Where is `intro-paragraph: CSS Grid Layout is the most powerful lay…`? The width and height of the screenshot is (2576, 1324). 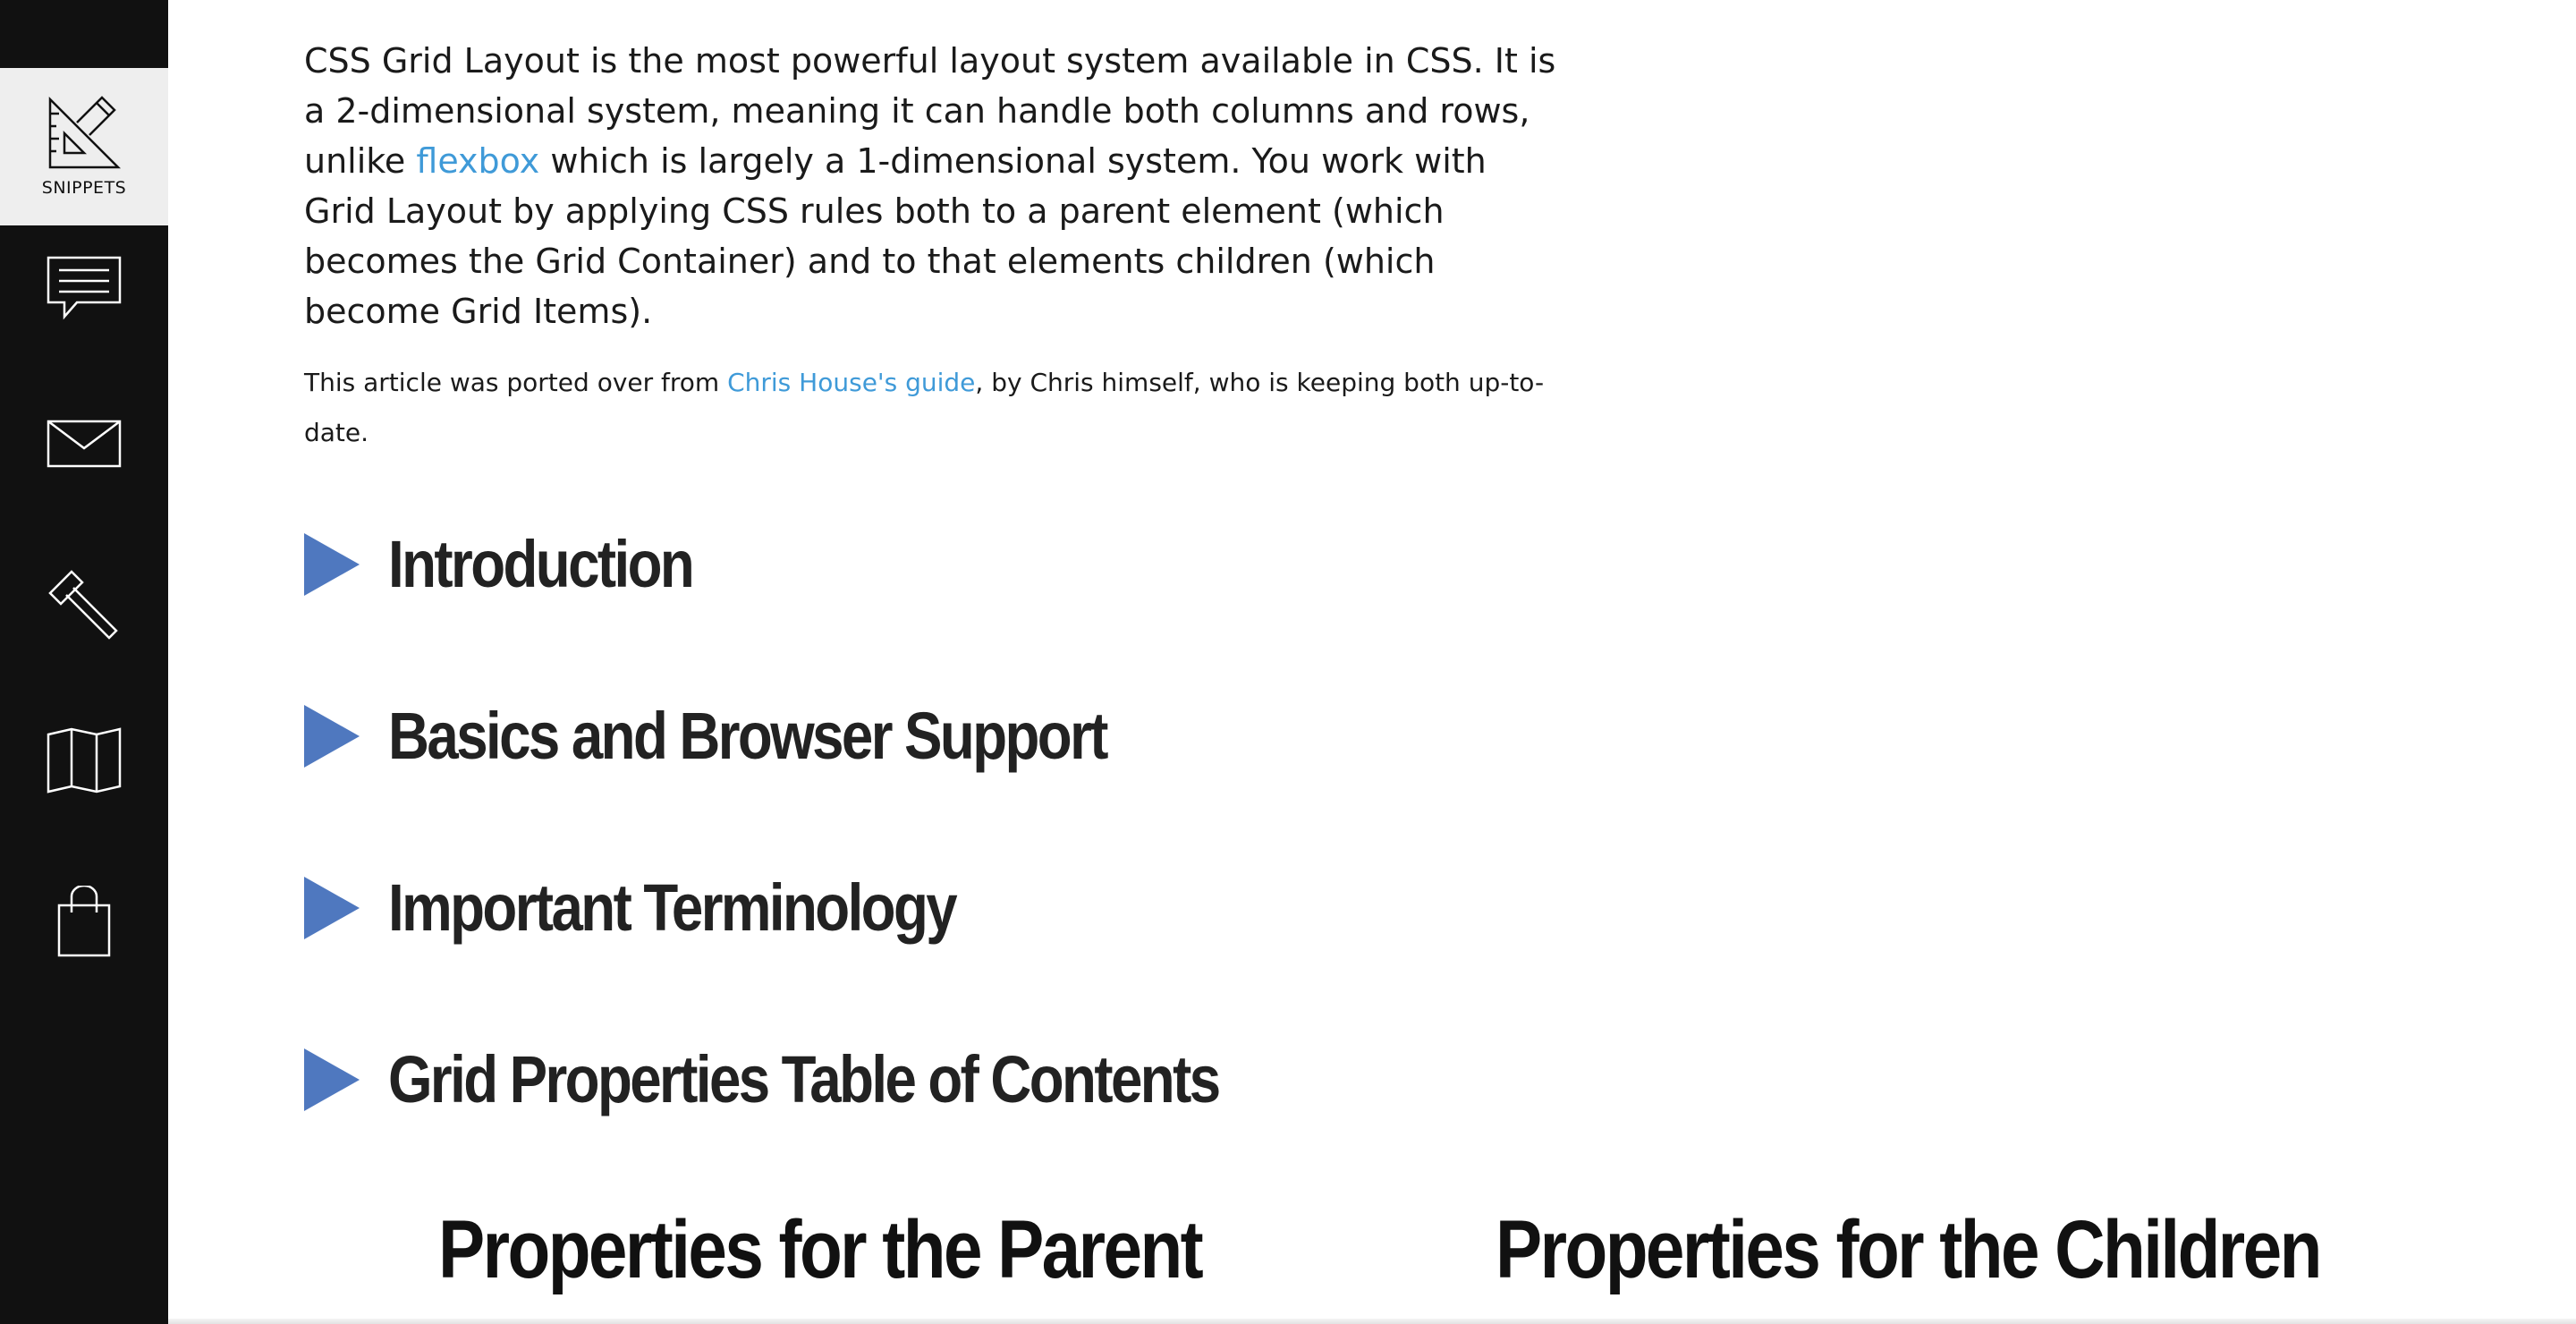
intro-paragraph: CSS Grid Layout is the most powerful lay… is located at coordinates (930, 186).